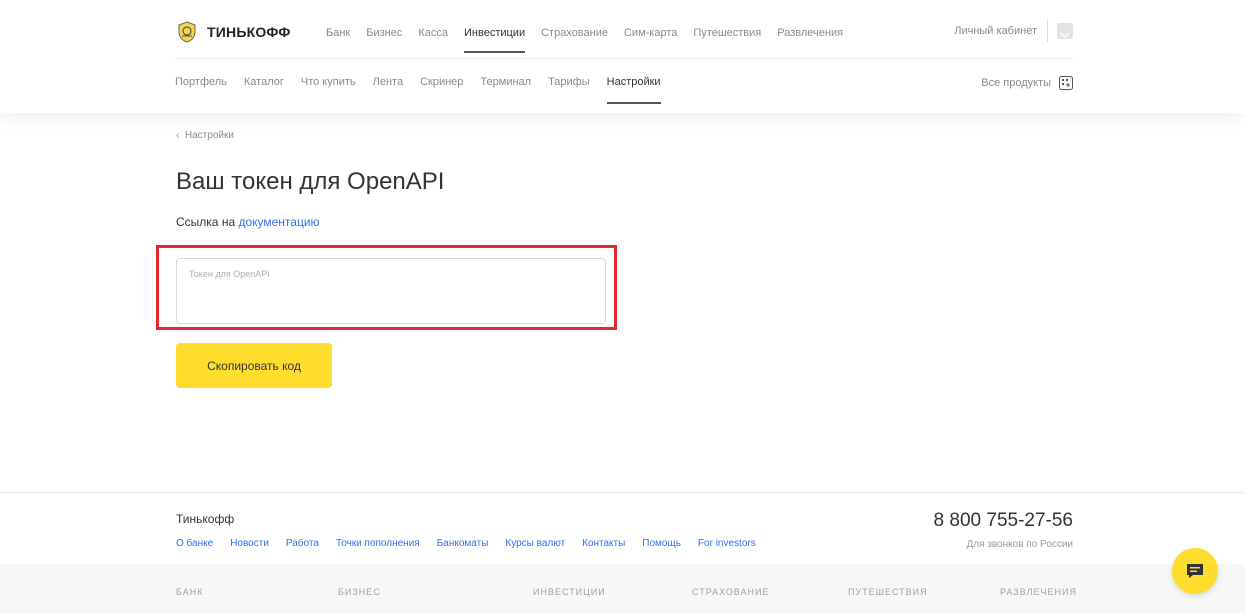 This screenshot has height=613, width=1245. What do you see at coordinates (603, 543) in the screenshot?
I see `footer-link-contacts: Контакты` at bounding box center [603, 543].